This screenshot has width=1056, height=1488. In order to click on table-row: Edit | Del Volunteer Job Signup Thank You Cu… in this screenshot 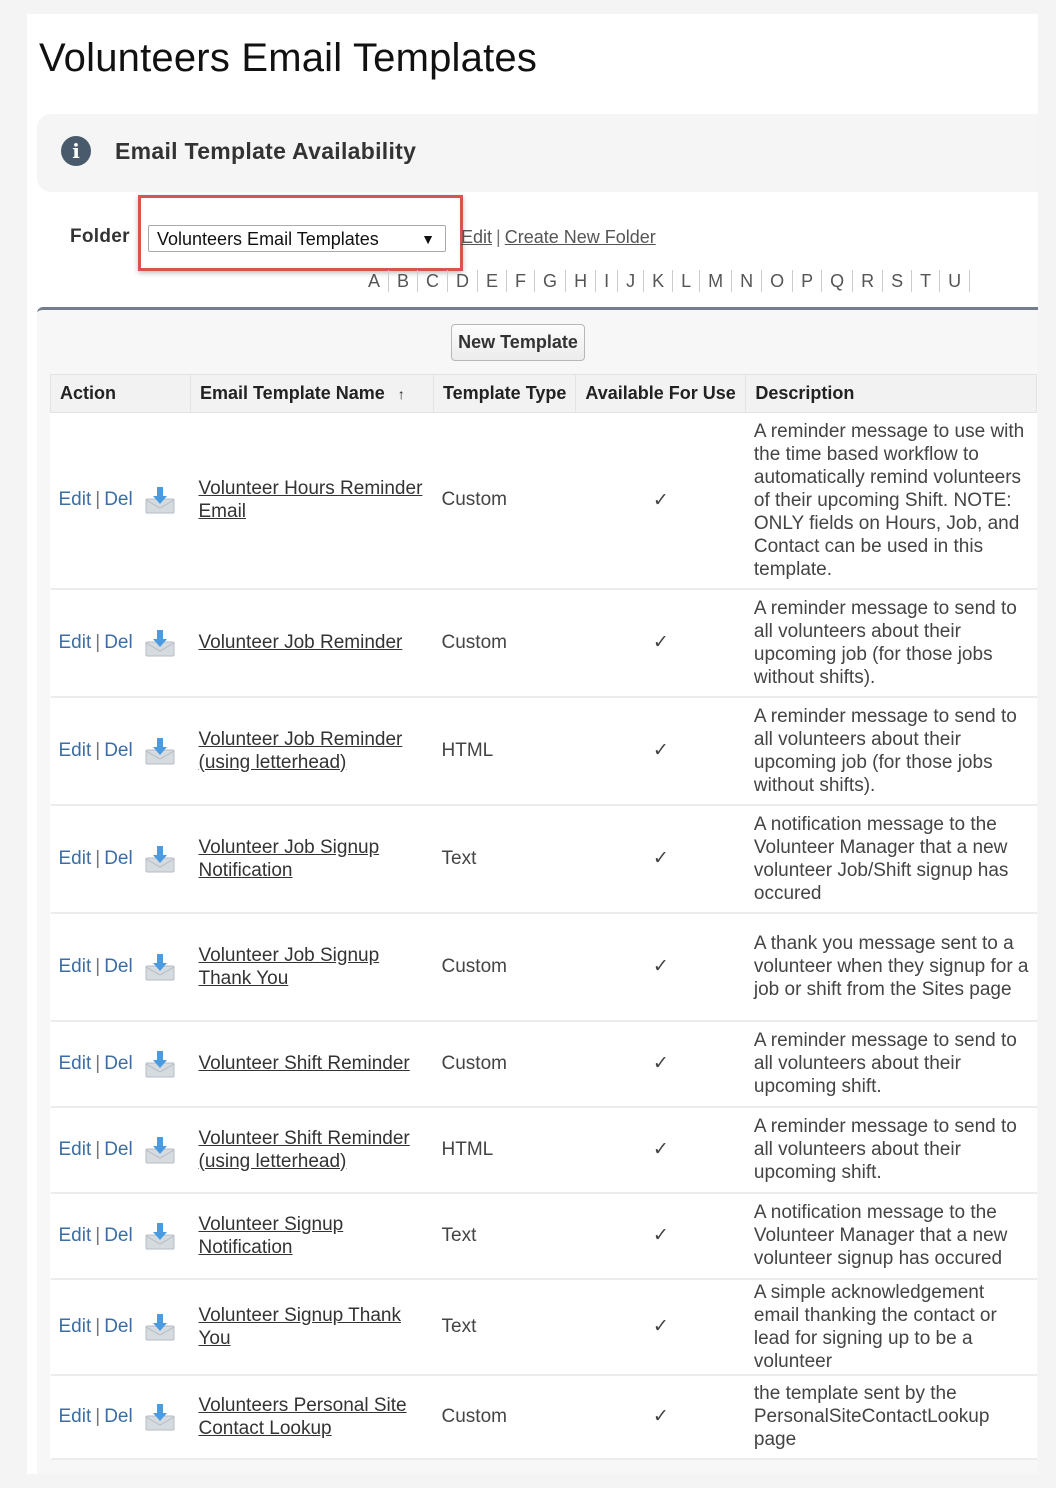, I will do `click(543, 967)`.